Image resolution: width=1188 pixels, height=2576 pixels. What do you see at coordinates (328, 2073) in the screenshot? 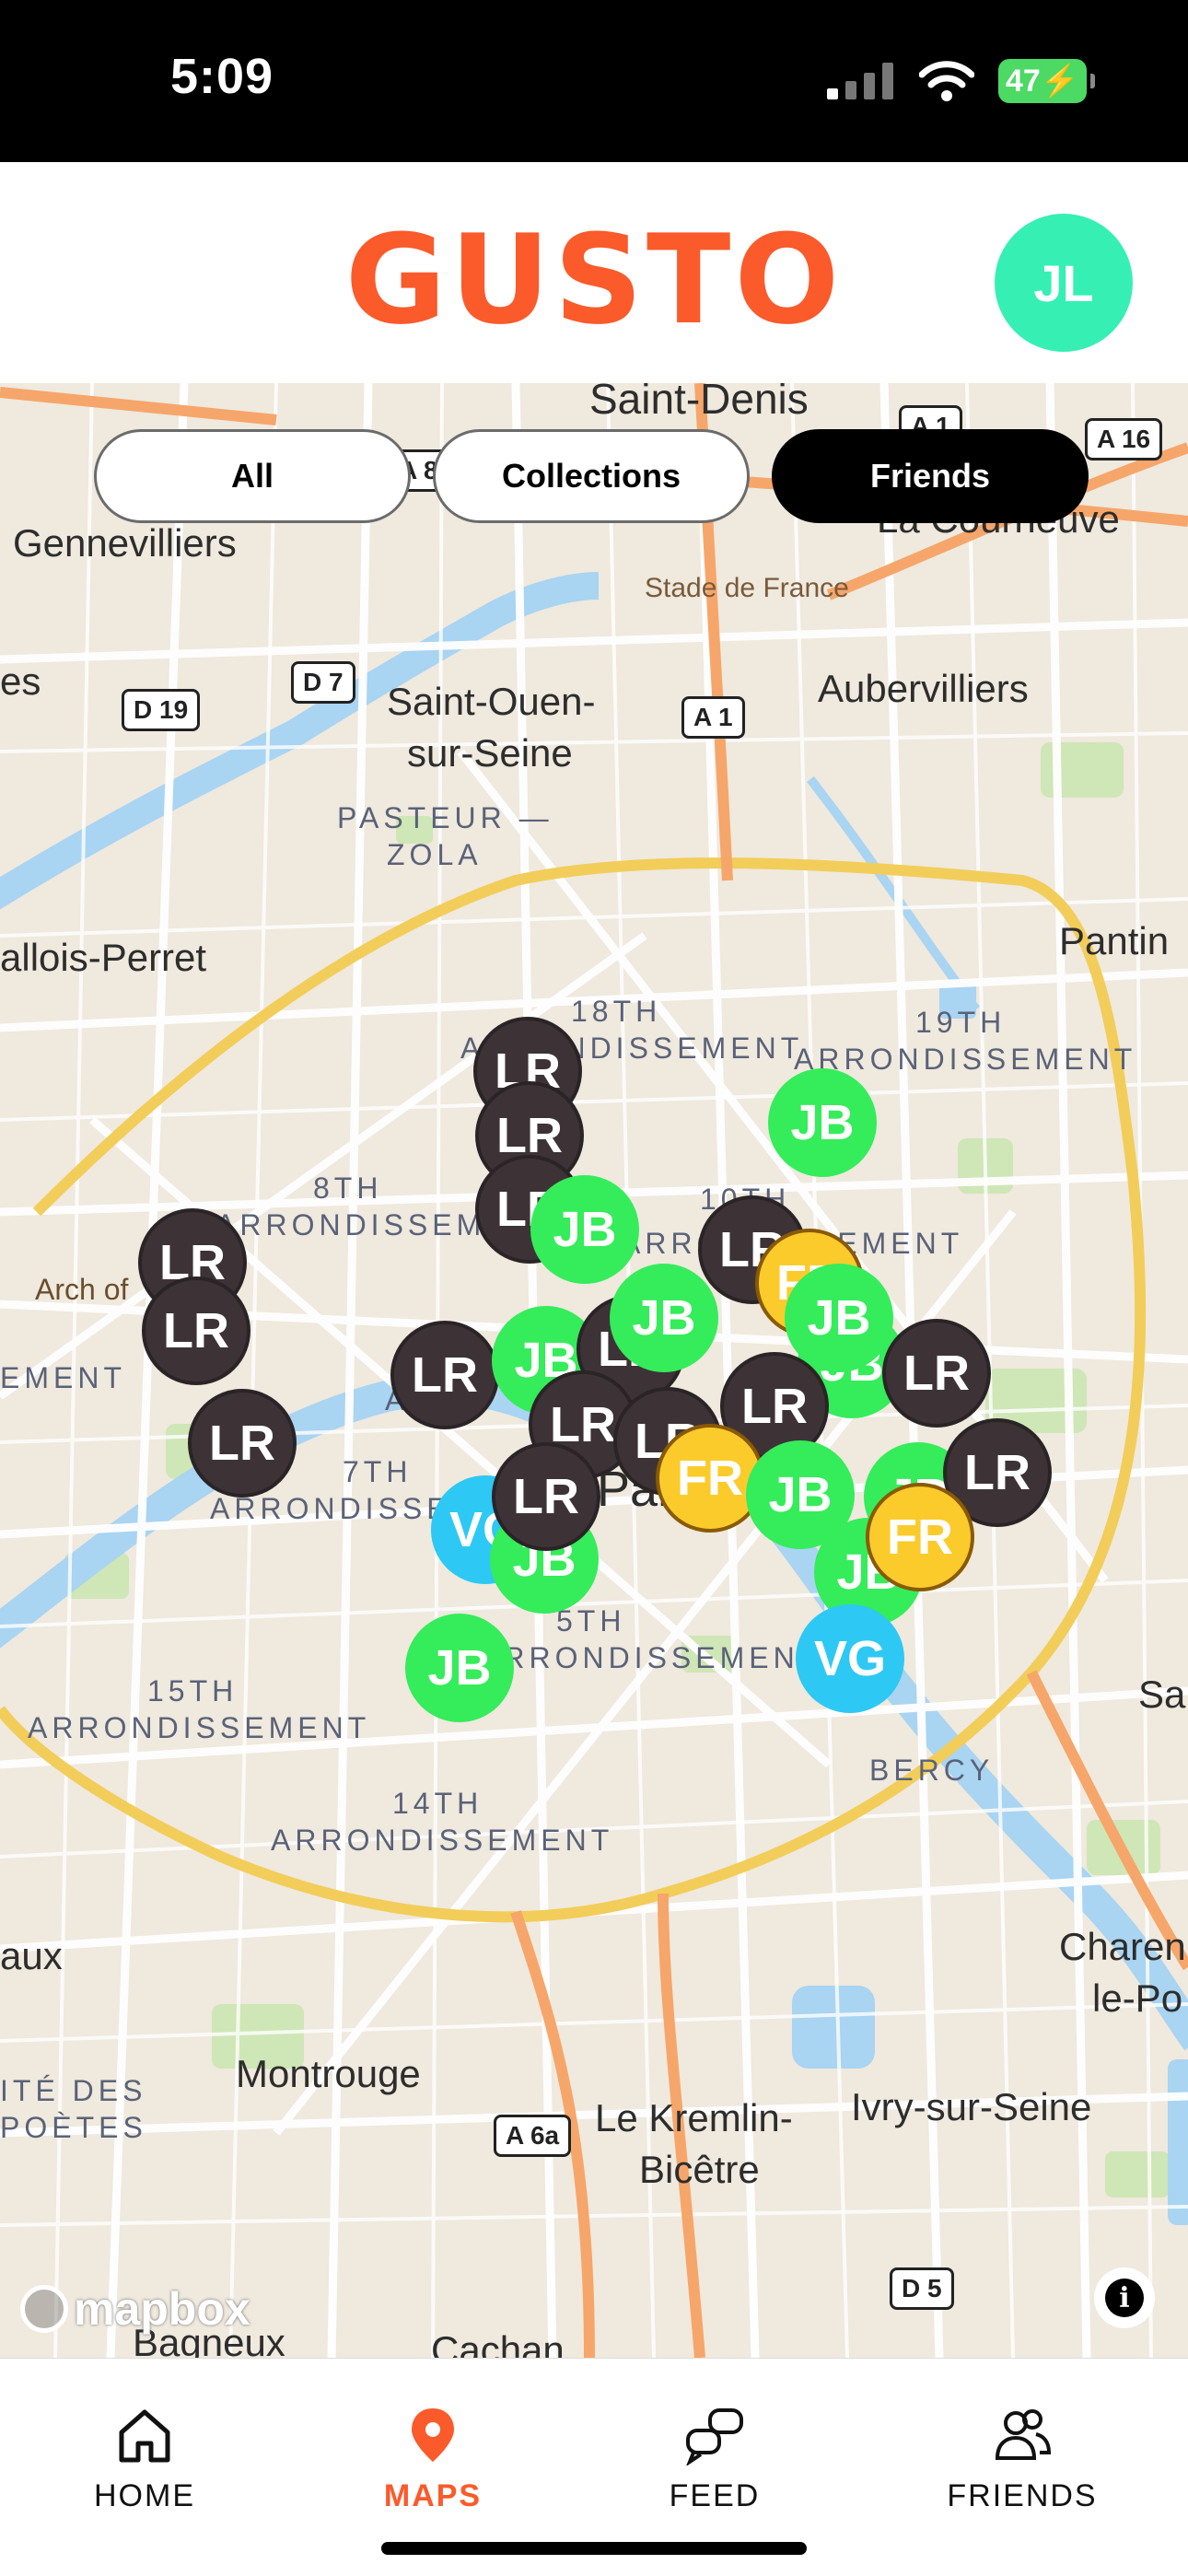
I see `map-label: Montrouge` at bounding box center [328, 2073].